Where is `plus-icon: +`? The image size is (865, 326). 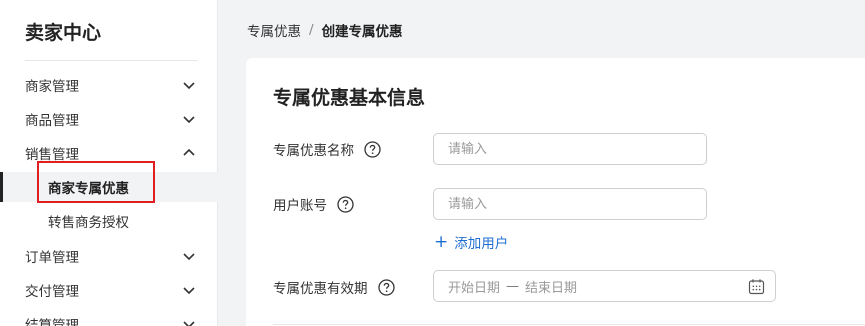
plus-icon: + is located at coordinates (441, 241).